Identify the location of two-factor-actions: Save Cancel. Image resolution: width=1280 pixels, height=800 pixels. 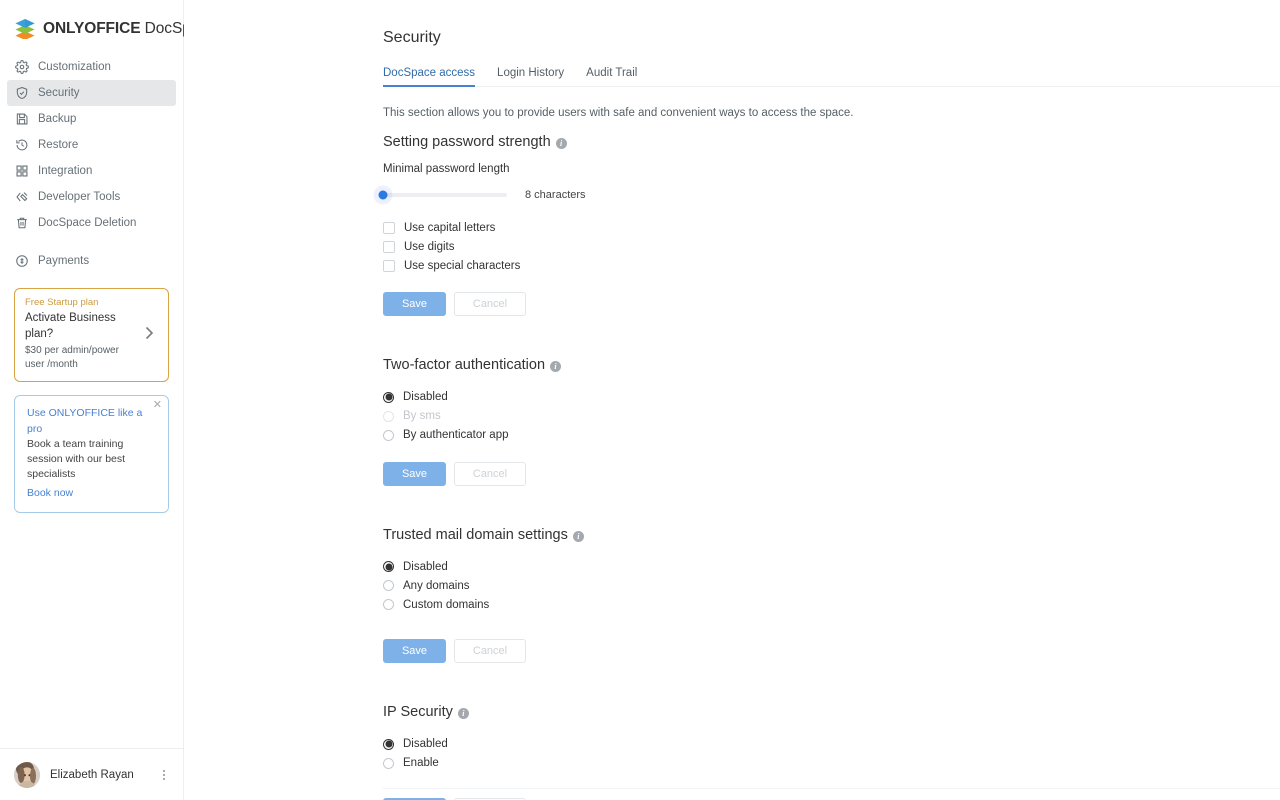
(831, 473).